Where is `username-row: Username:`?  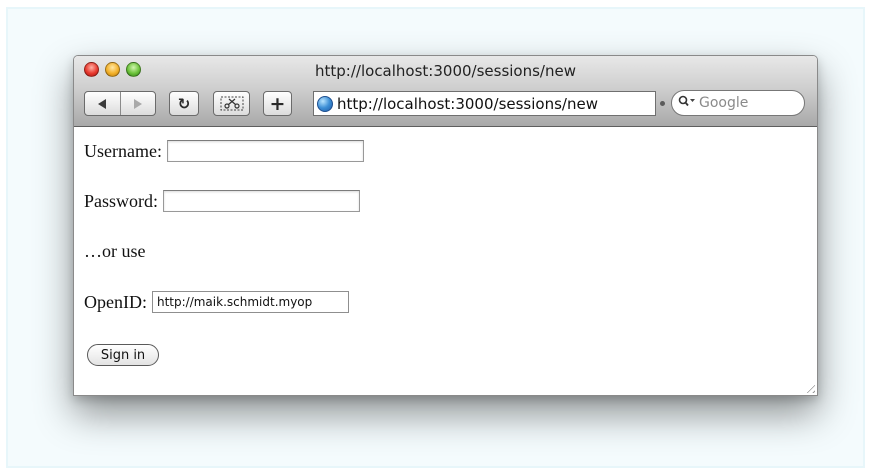
username-row: Username: is located at coordinates (224, 151).